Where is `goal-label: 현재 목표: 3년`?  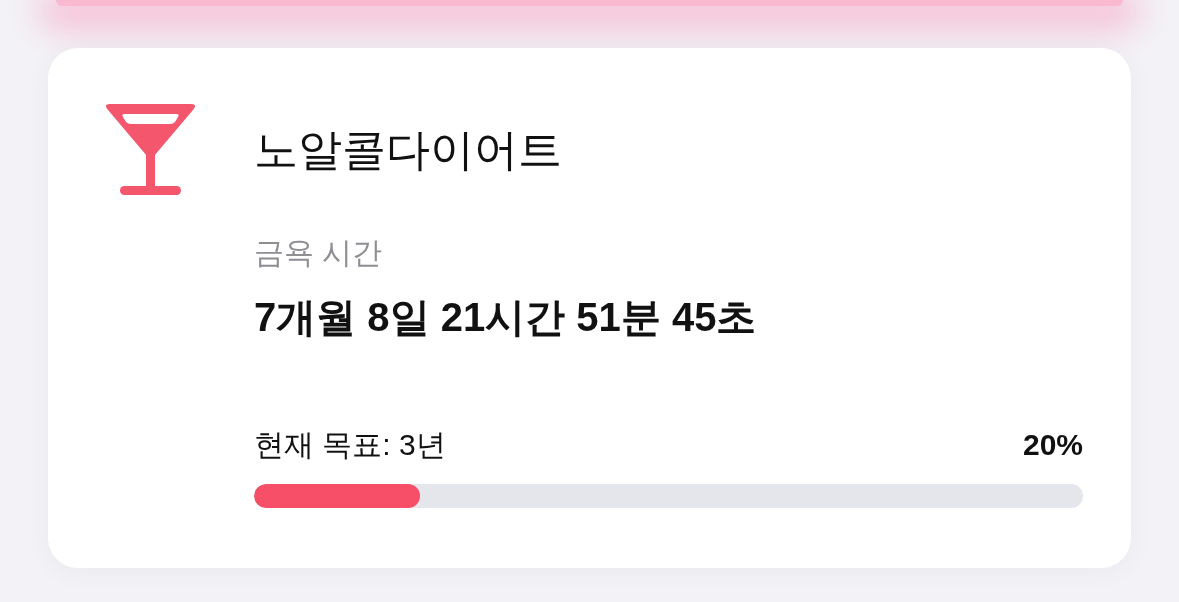
goal-label: 현재 목표: 3년 is located at coordinates (350, 445).